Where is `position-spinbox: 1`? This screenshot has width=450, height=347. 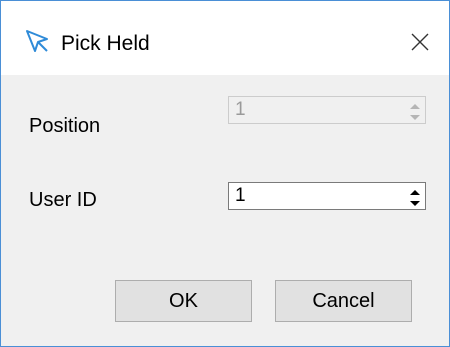 position-spinbox: 1 is located at coordinates (327, 110).